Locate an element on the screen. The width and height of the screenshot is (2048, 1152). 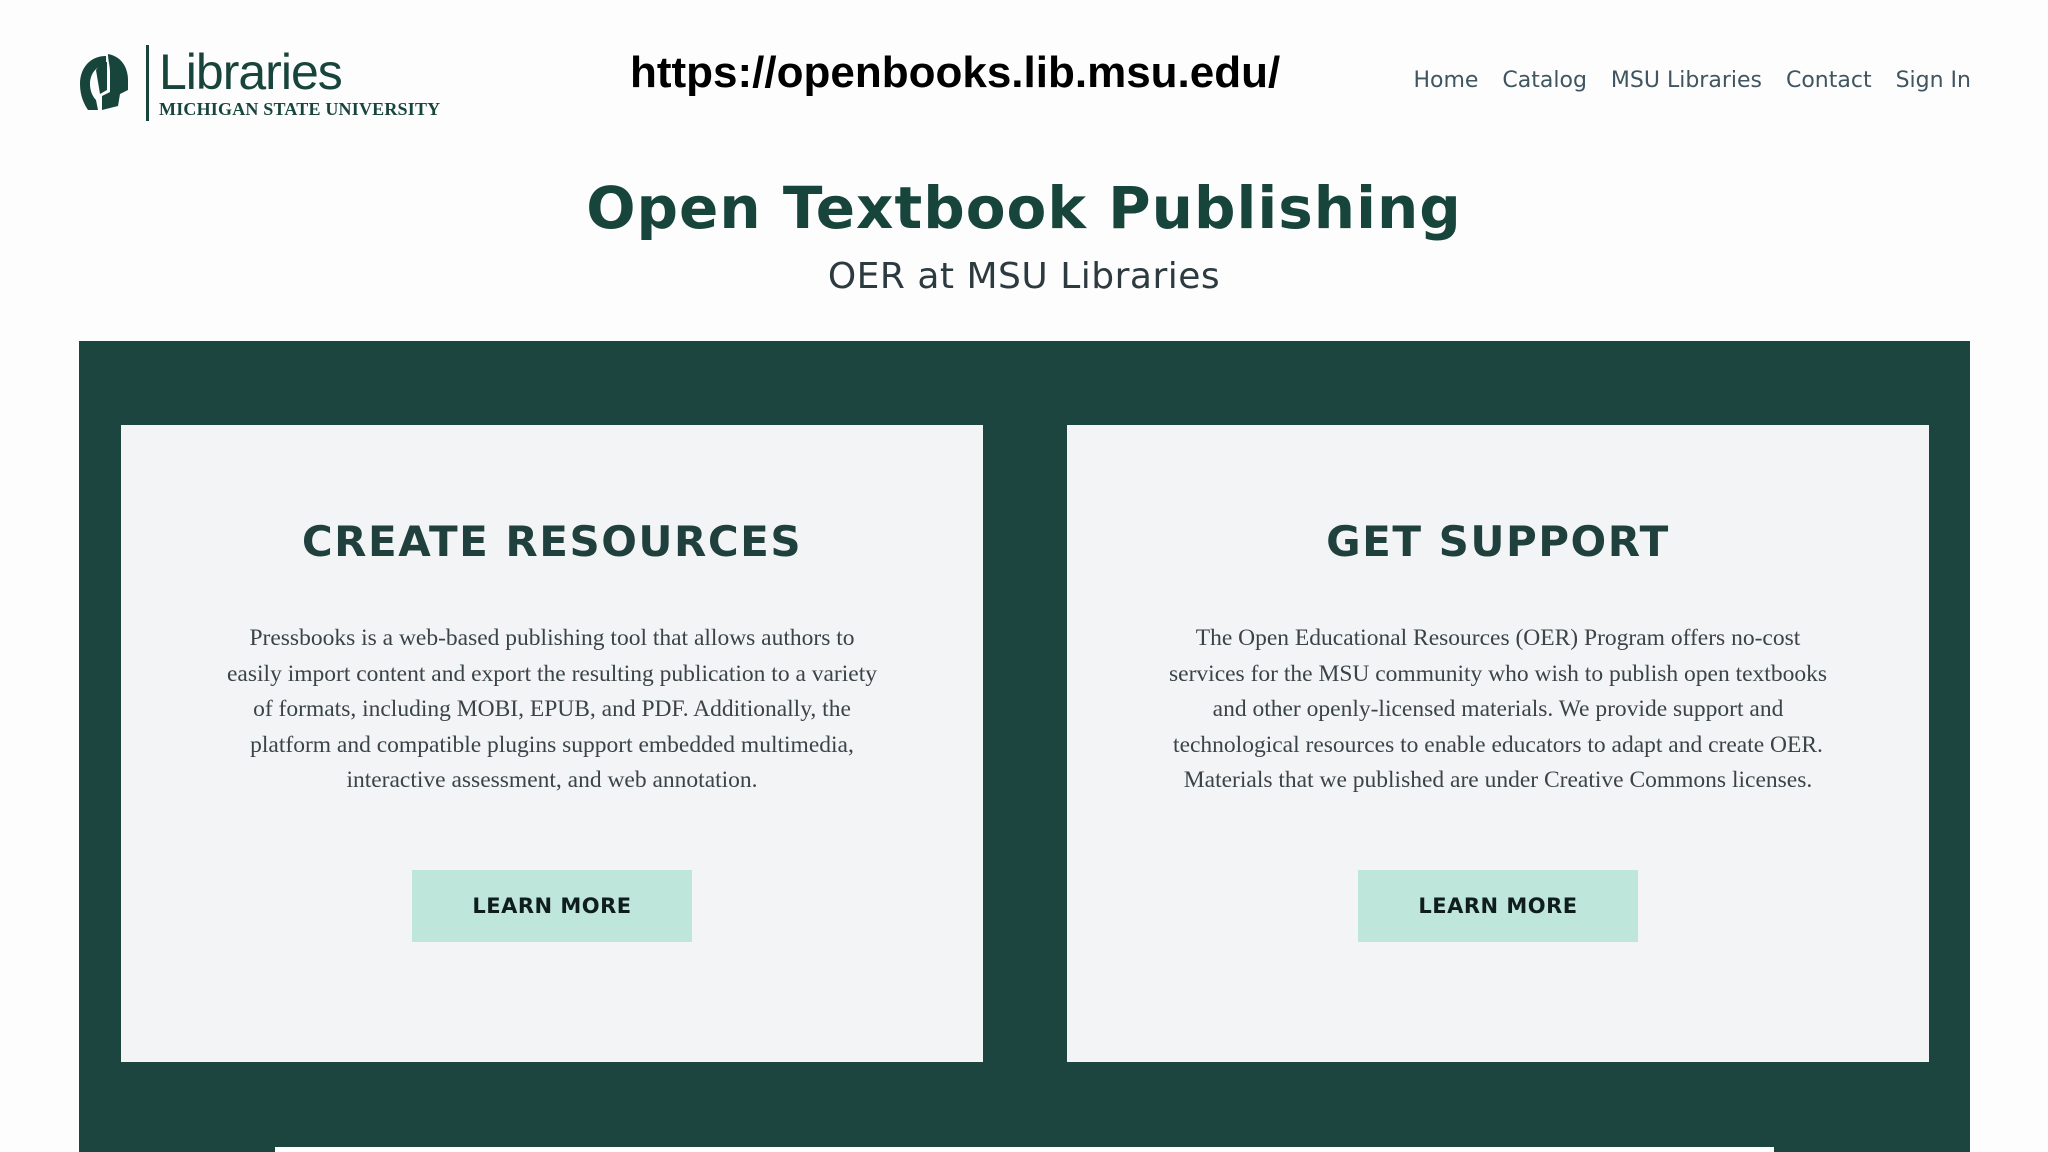
logo-university-text: MICHIGAN STATE UNIVERSITY is located at coordinates (300, 109).